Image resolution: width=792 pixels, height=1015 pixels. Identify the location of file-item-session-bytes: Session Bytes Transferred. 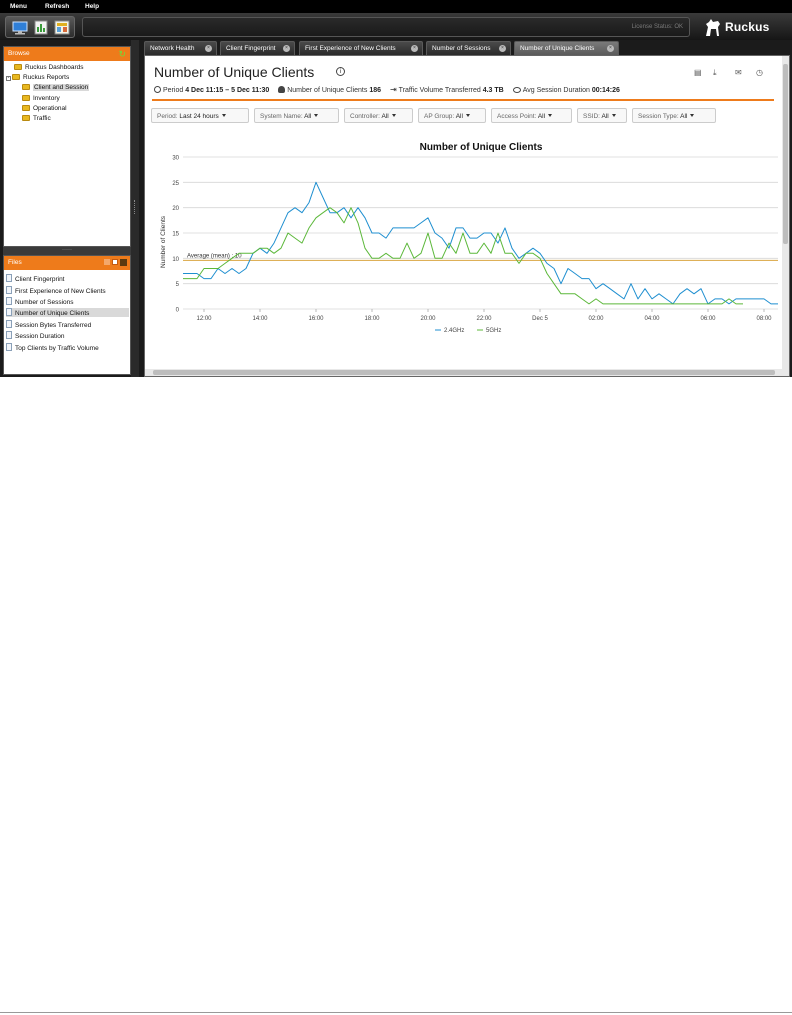
(48, 324).